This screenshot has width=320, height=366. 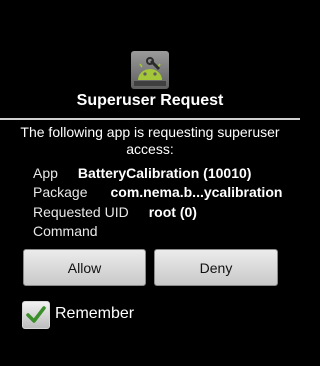 I want to click on app-label: App, so click(x=45, y=172).